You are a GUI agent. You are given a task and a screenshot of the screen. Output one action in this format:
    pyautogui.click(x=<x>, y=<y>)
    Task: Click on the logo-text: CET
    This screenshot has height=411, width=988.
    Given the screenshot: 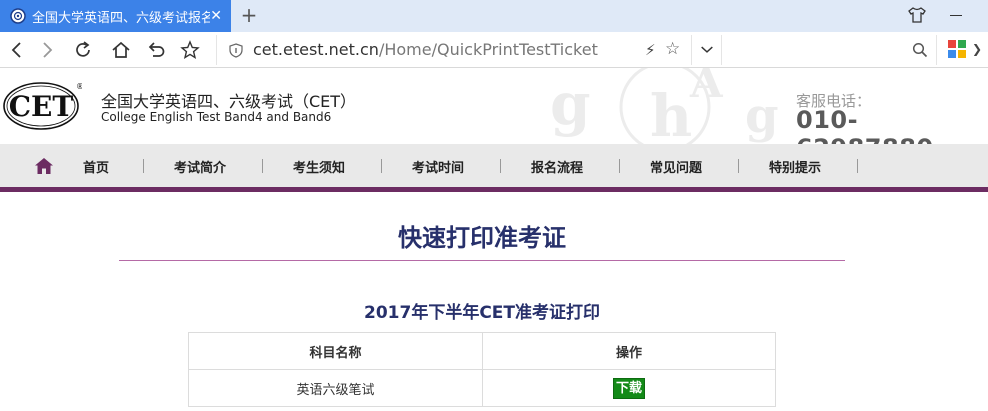 What is the action you would take?
    pyautogui.click(x=41, y=106)
    